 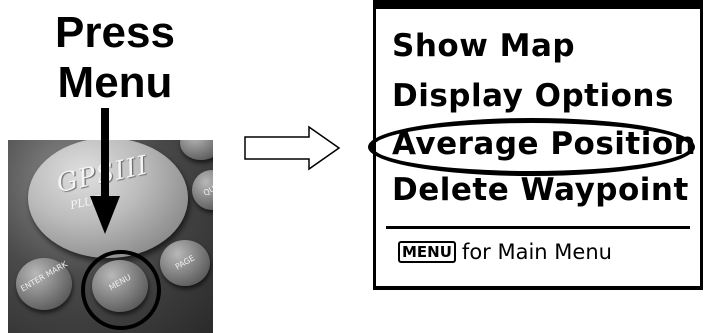 I want to click on screen-footer: MENU for Main Menu, so click(x=505, y=252).